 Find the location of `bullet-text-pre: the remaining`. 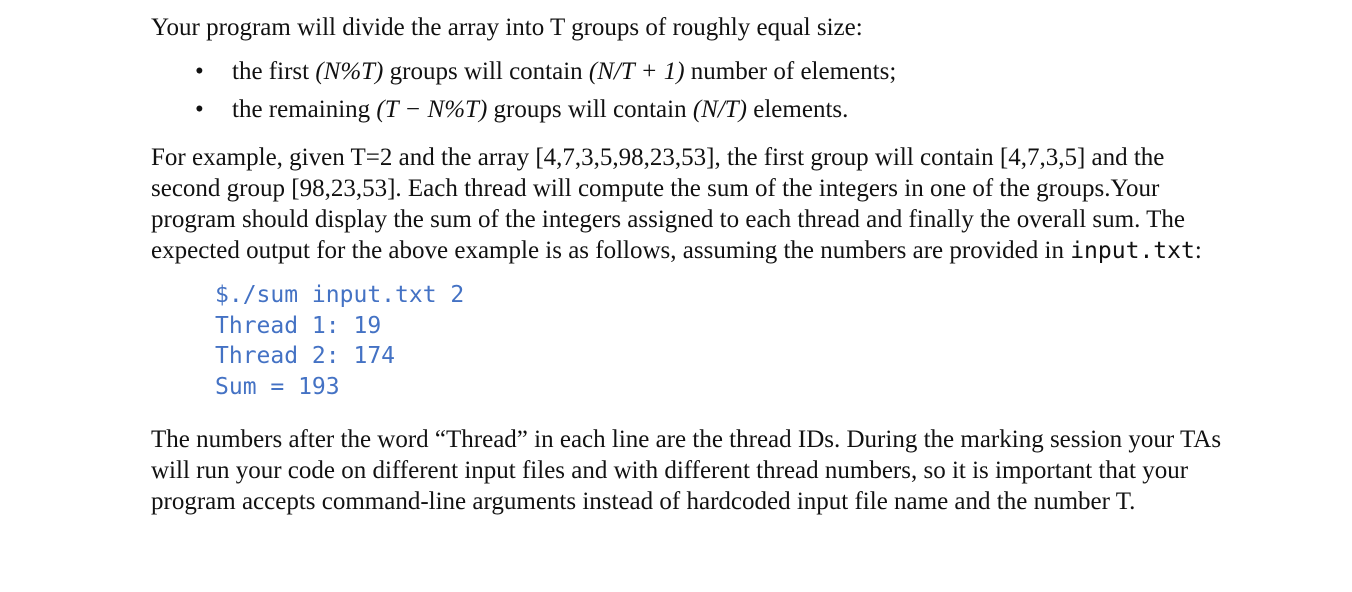

bullet-text-pre: the remaining is located at coordinates (304, 109).